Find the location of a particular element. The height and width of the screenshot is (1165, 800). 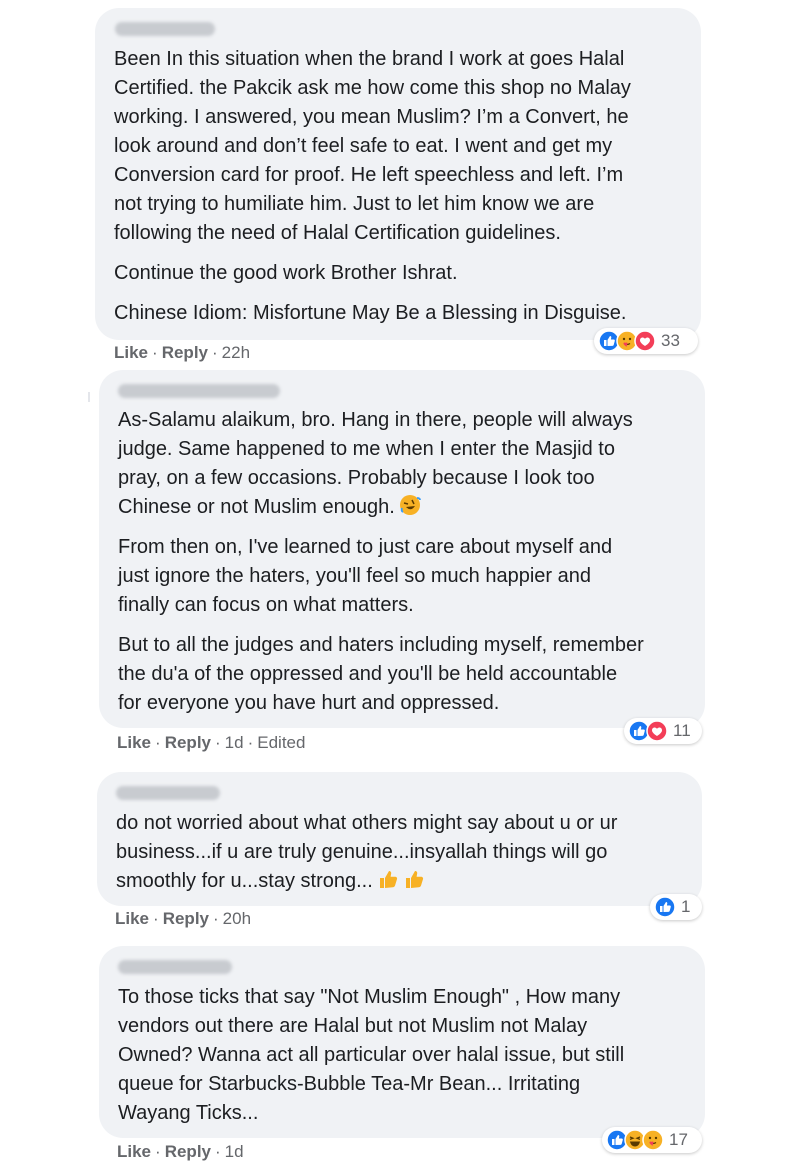

care-icon is located at coordinates (653, 1140).